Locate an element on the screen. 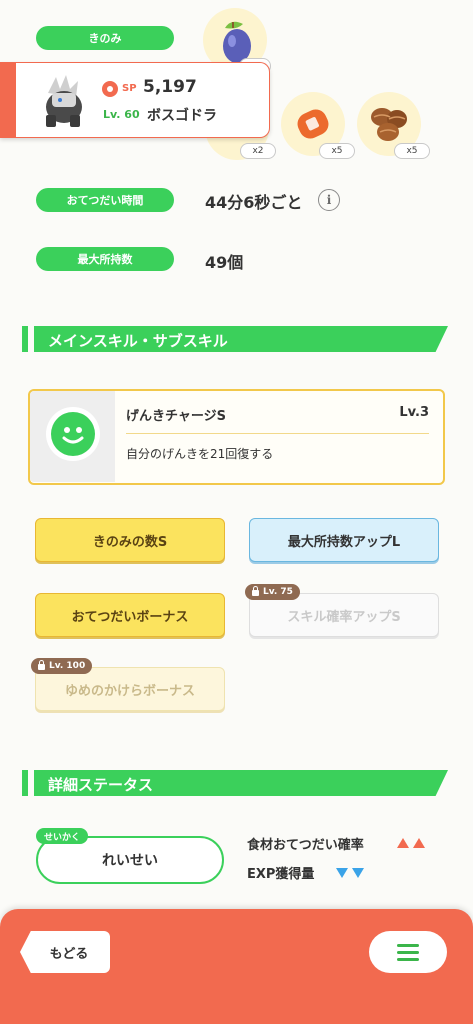 This screenshot has height=1024, width=473. nature-tag: せいかく is located at coordinates (62, 836).